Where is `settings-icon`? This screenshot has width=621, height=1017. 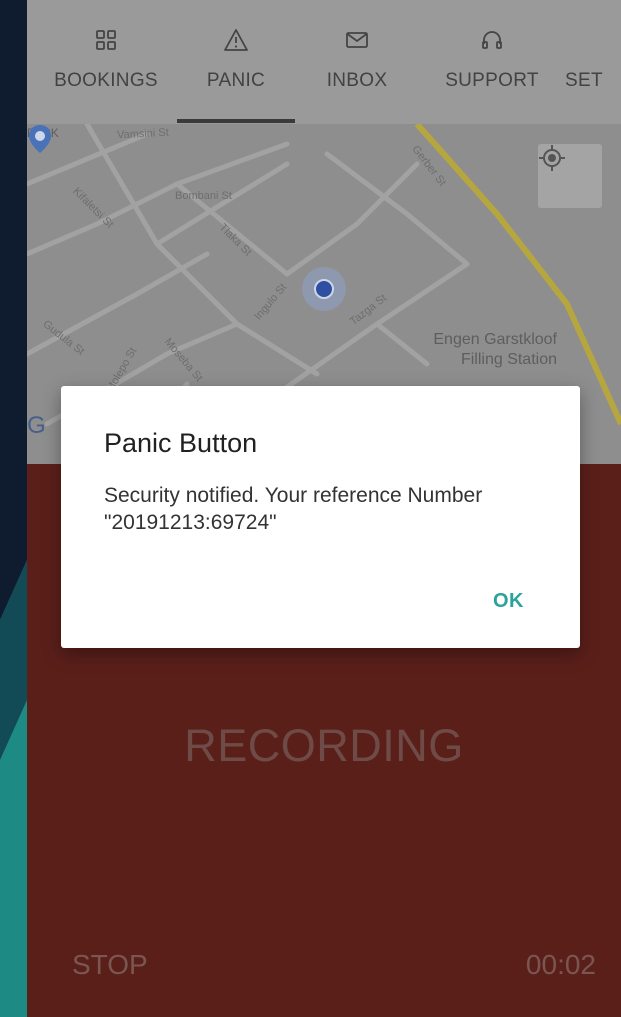 settings-icon is located at coordinates (579, 40).